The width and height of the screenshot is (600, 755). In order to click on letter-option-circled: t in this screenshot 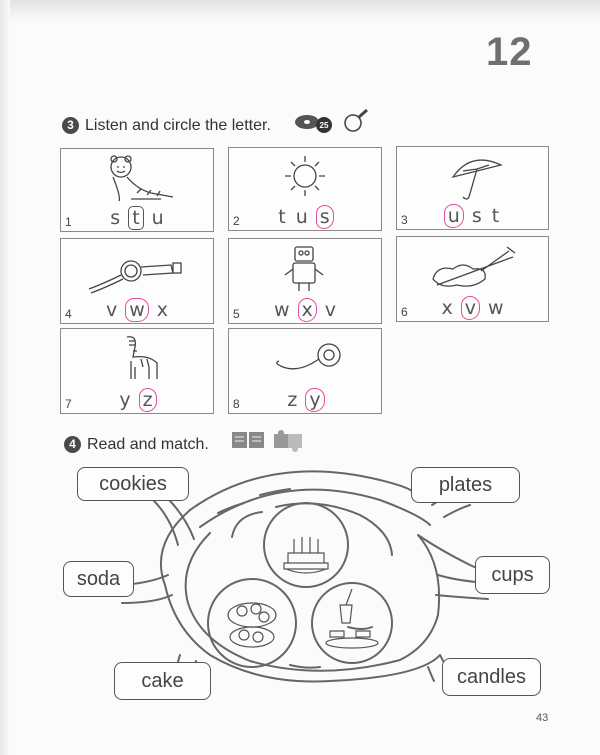, I will do `click(136, 218)`.